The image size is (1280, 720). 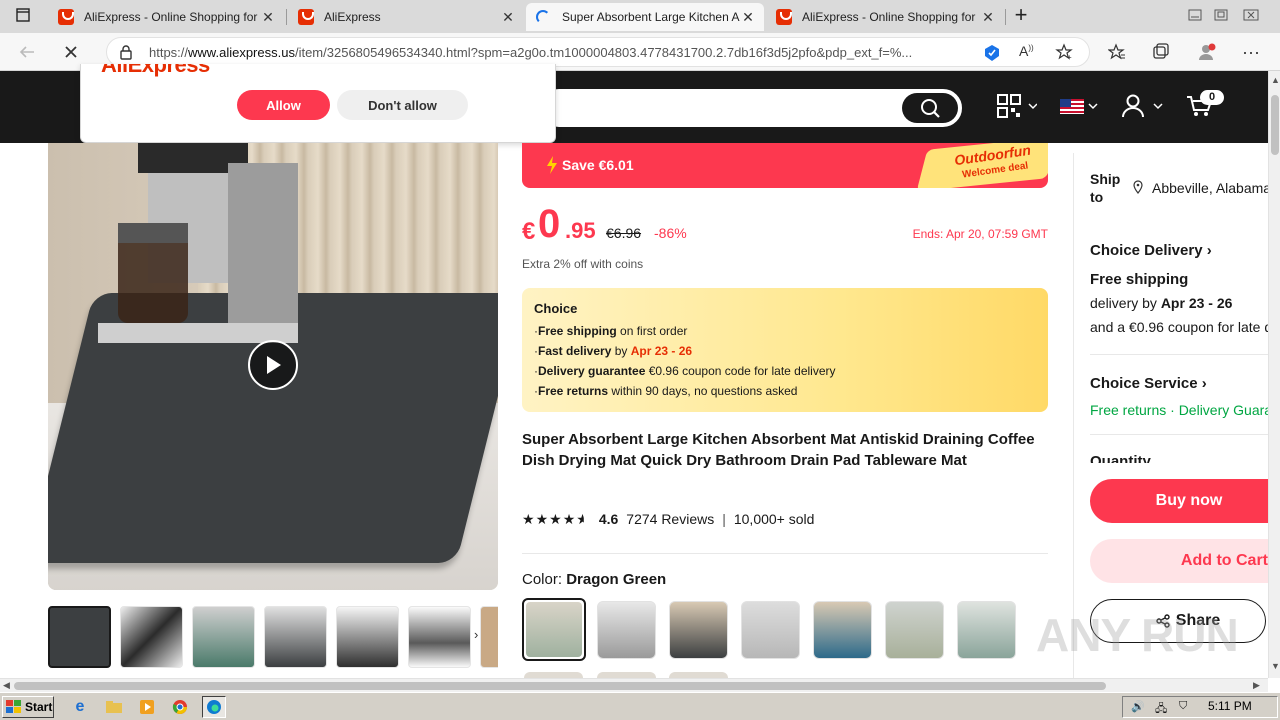 What do you see at coordinates (1251, 52) in the screenshot?
I see `settings-more-icon: ···` at bounding box center [1251, 52].